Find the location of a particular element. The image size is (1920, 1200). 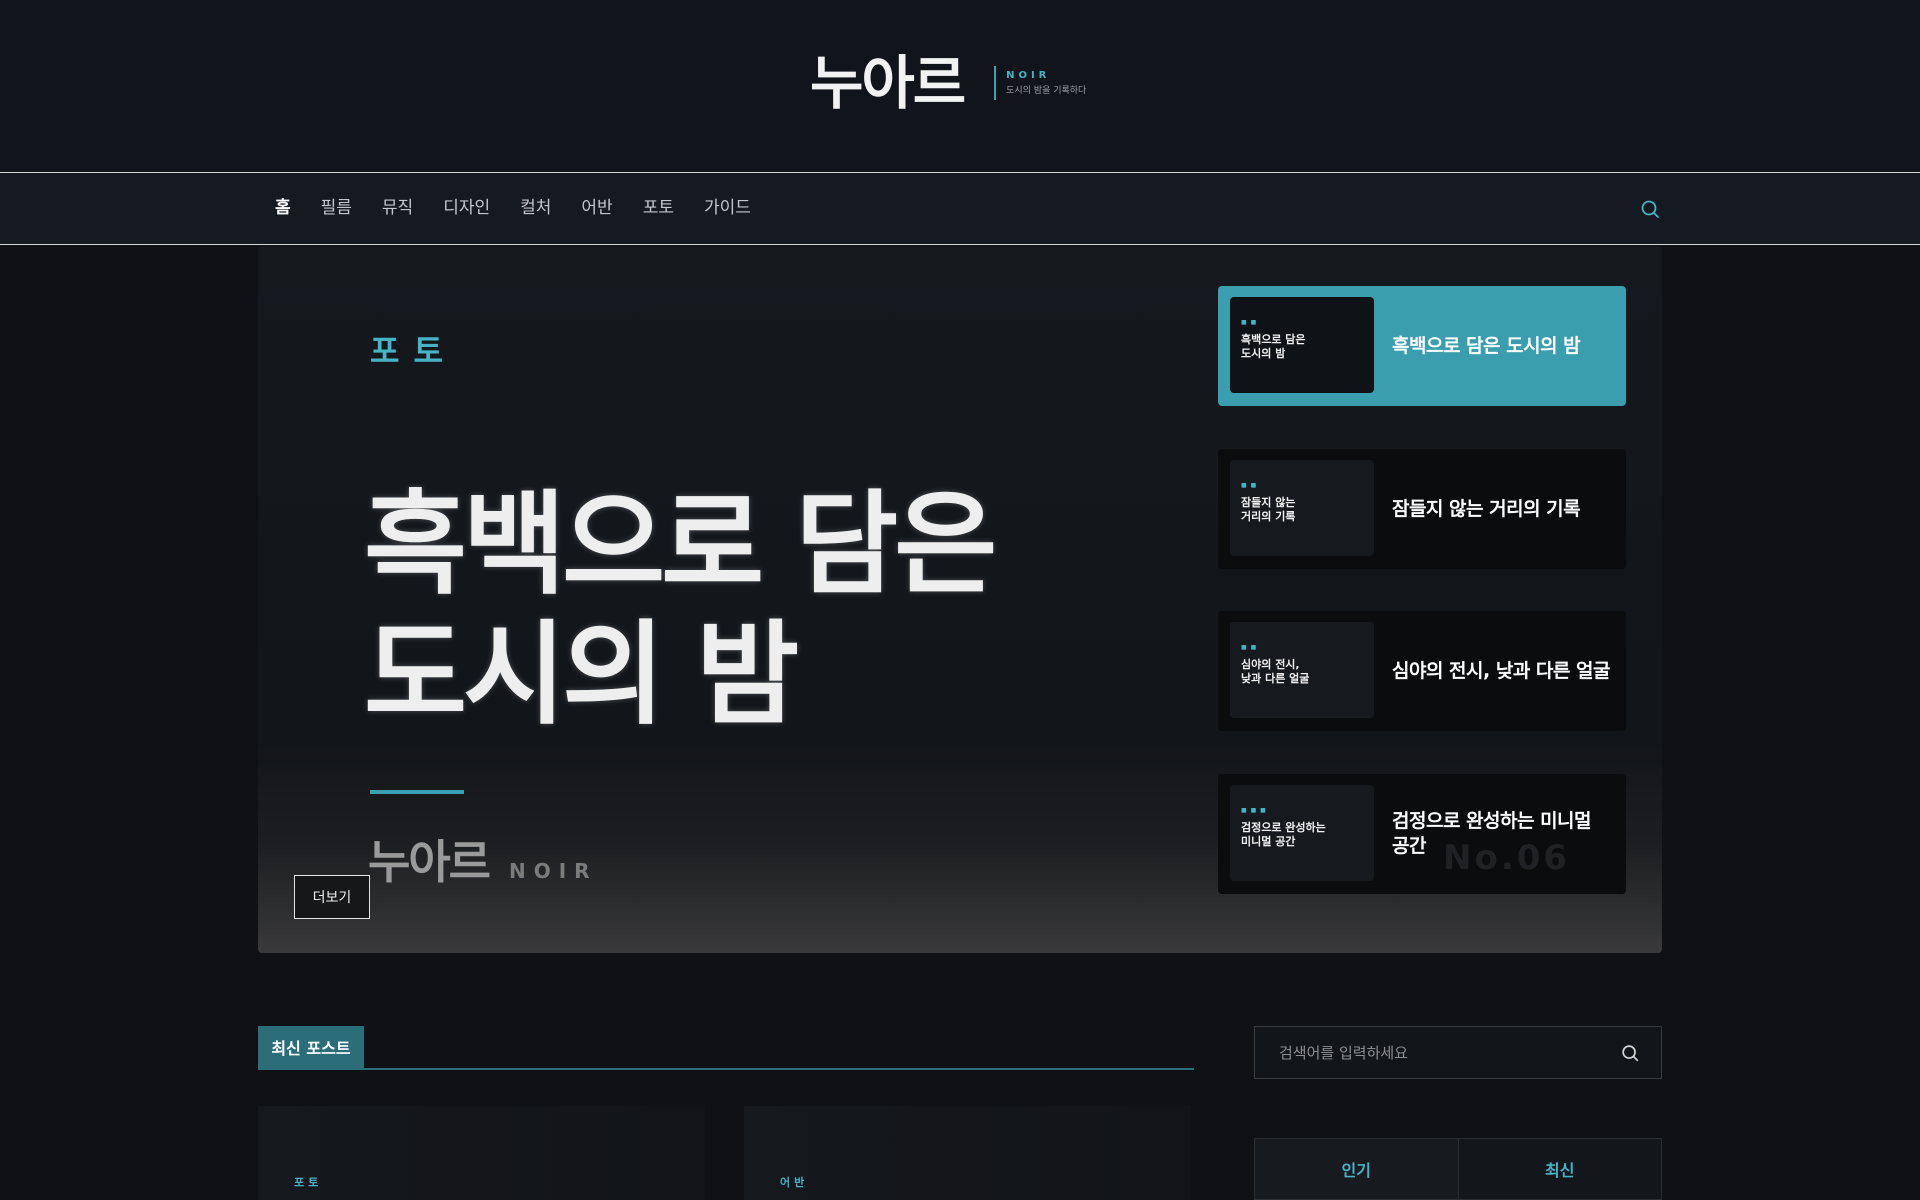

main-nav: 홈 필름 뮤직 디자인 컬처 어반 포토 가이드 is located at coordinates (960, 208).